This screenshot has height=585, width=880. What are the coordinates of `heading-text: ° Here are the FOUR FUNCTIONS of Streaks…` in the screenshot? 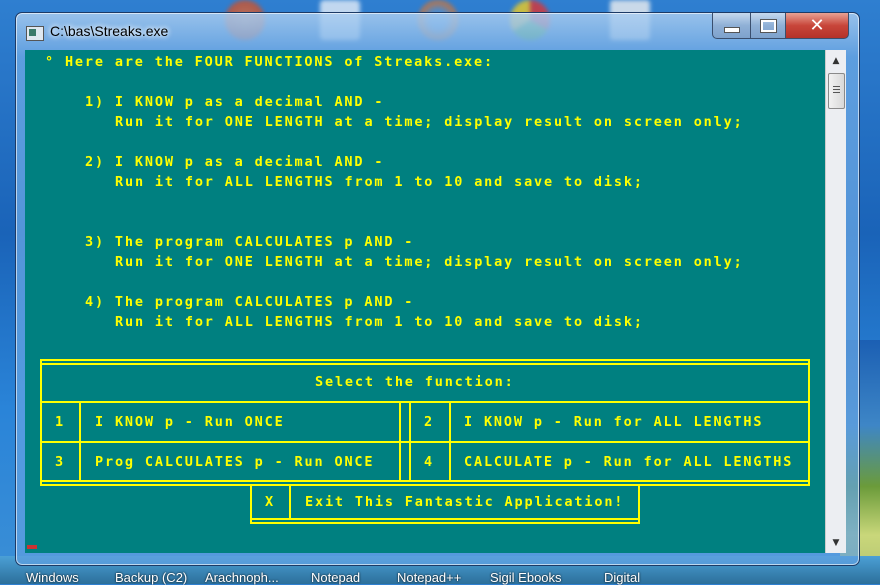 It's located at (269, 62).